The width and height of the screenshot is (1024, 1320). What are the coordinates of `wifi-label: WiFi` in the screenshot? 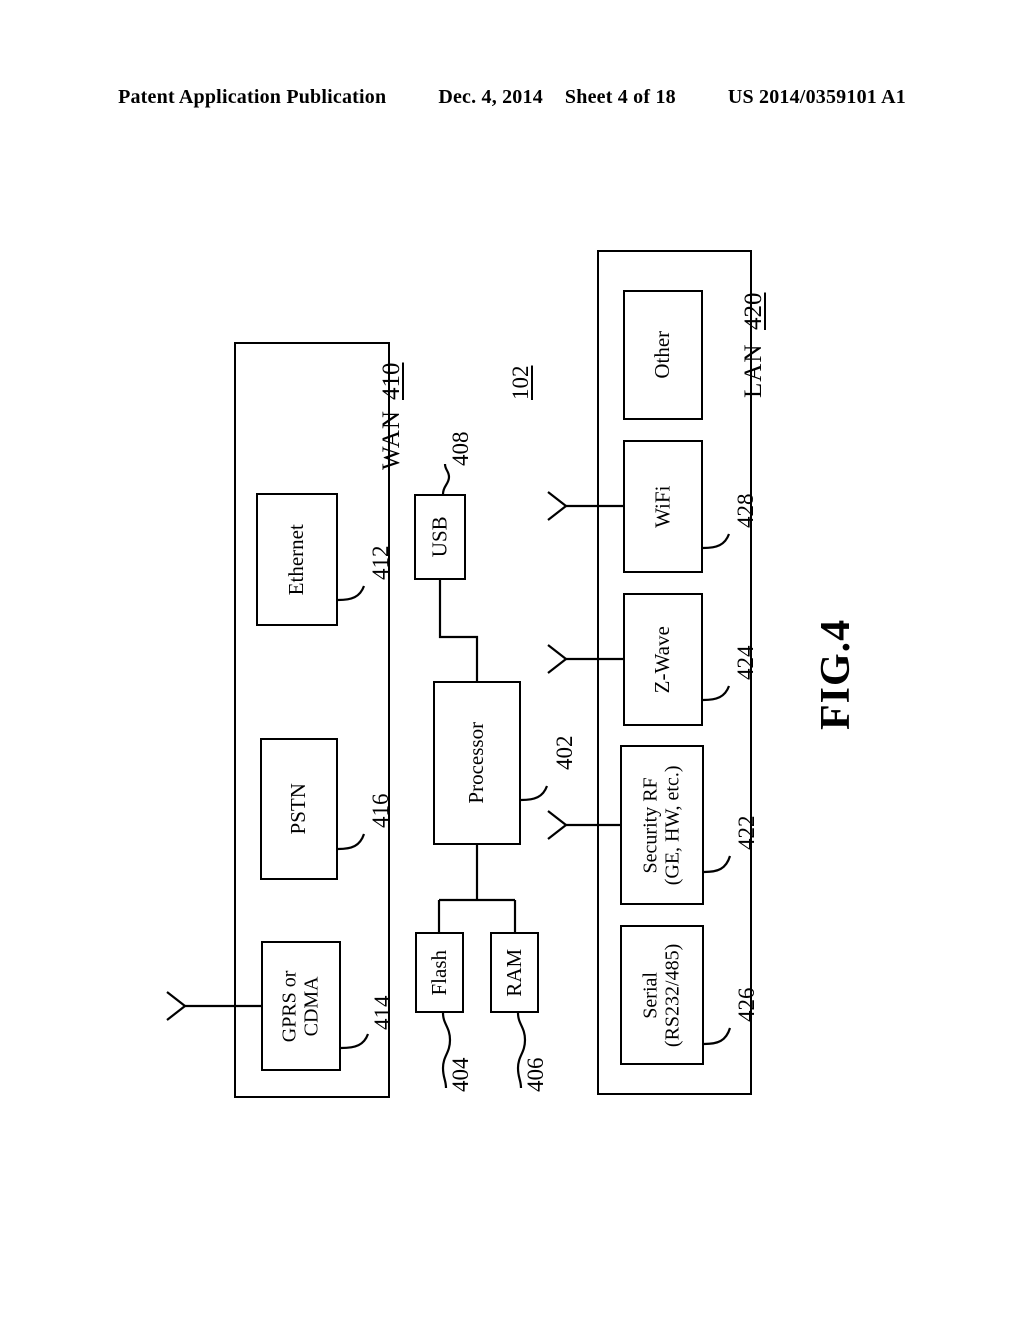 It's located at (662, 506).